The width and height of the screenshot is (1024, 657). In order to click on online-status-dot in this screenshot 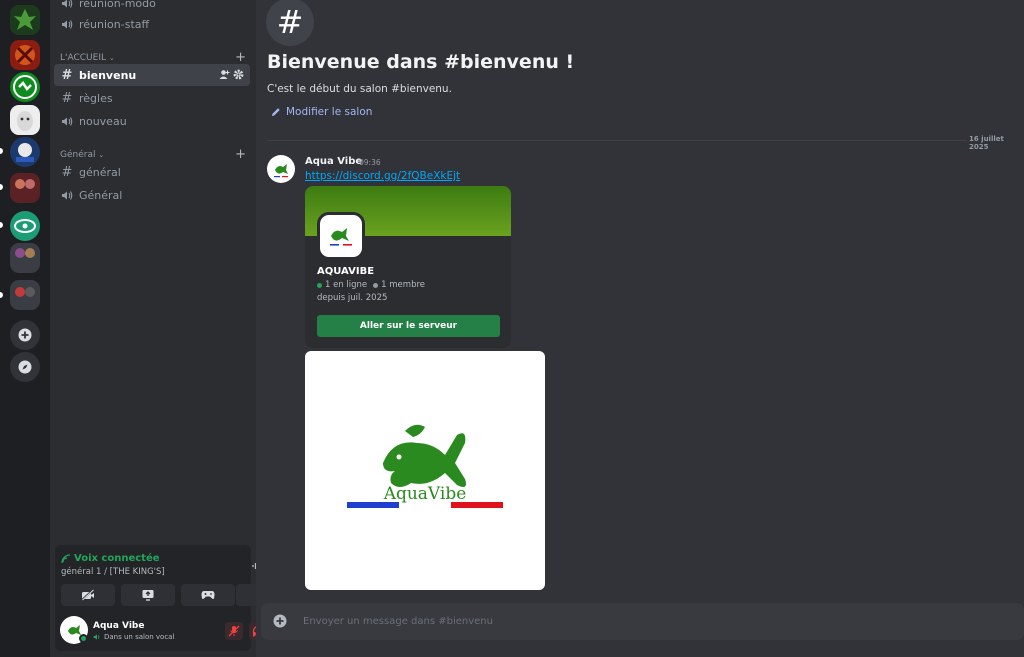, I will do `click(83, 638)`.